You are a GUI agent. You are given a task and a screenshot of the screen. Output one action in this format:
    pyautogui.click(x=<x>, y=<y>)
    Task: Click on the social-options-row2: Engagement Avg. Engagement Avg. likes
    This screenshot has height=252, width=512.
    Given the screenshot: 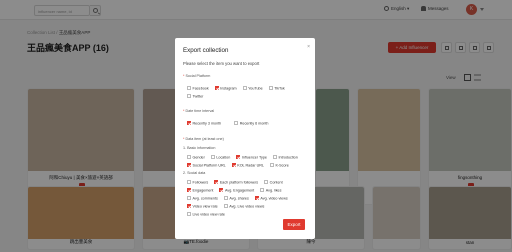 What is the action you would take?
    pyautogui.click(x=236, y=190)
    